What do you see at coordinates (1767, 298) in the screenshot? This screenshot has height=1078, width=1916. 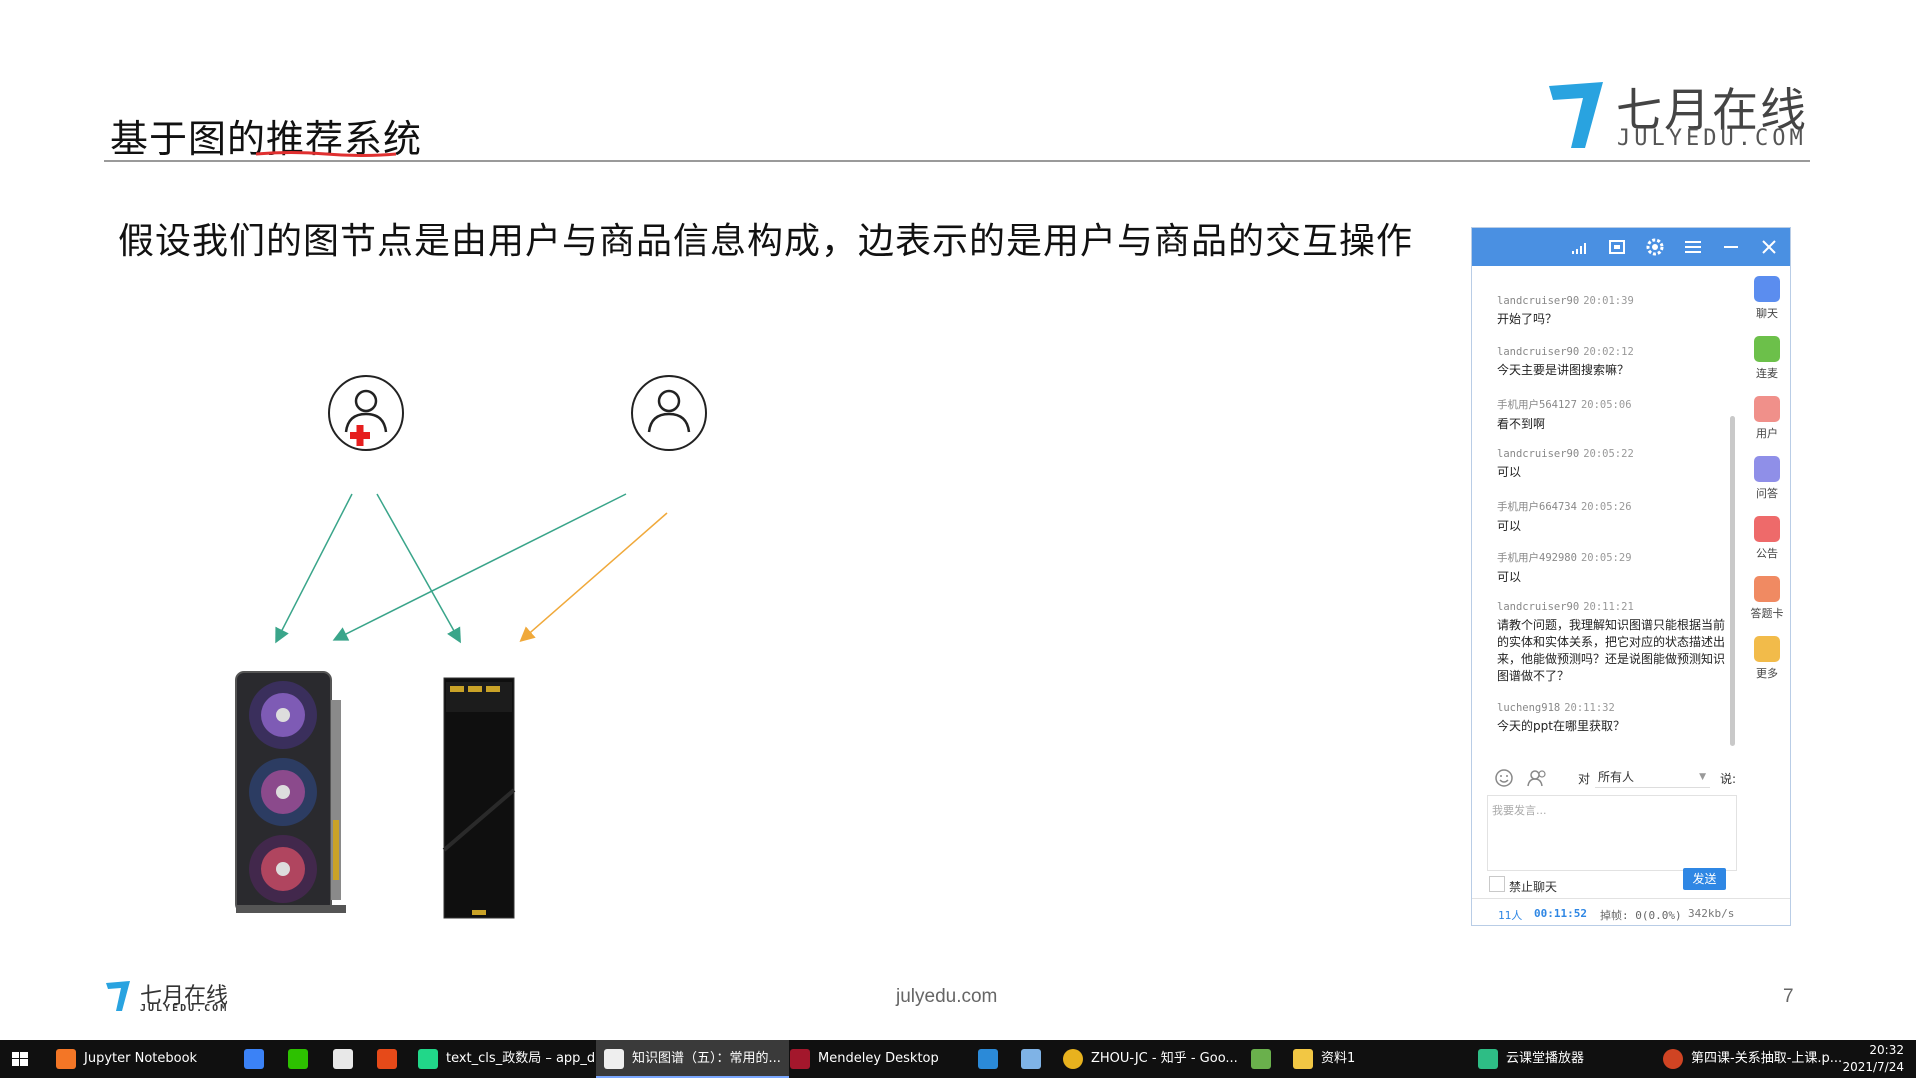 I see `sidebar-item-chat: 聊天` at bounding box center [1767, 298].